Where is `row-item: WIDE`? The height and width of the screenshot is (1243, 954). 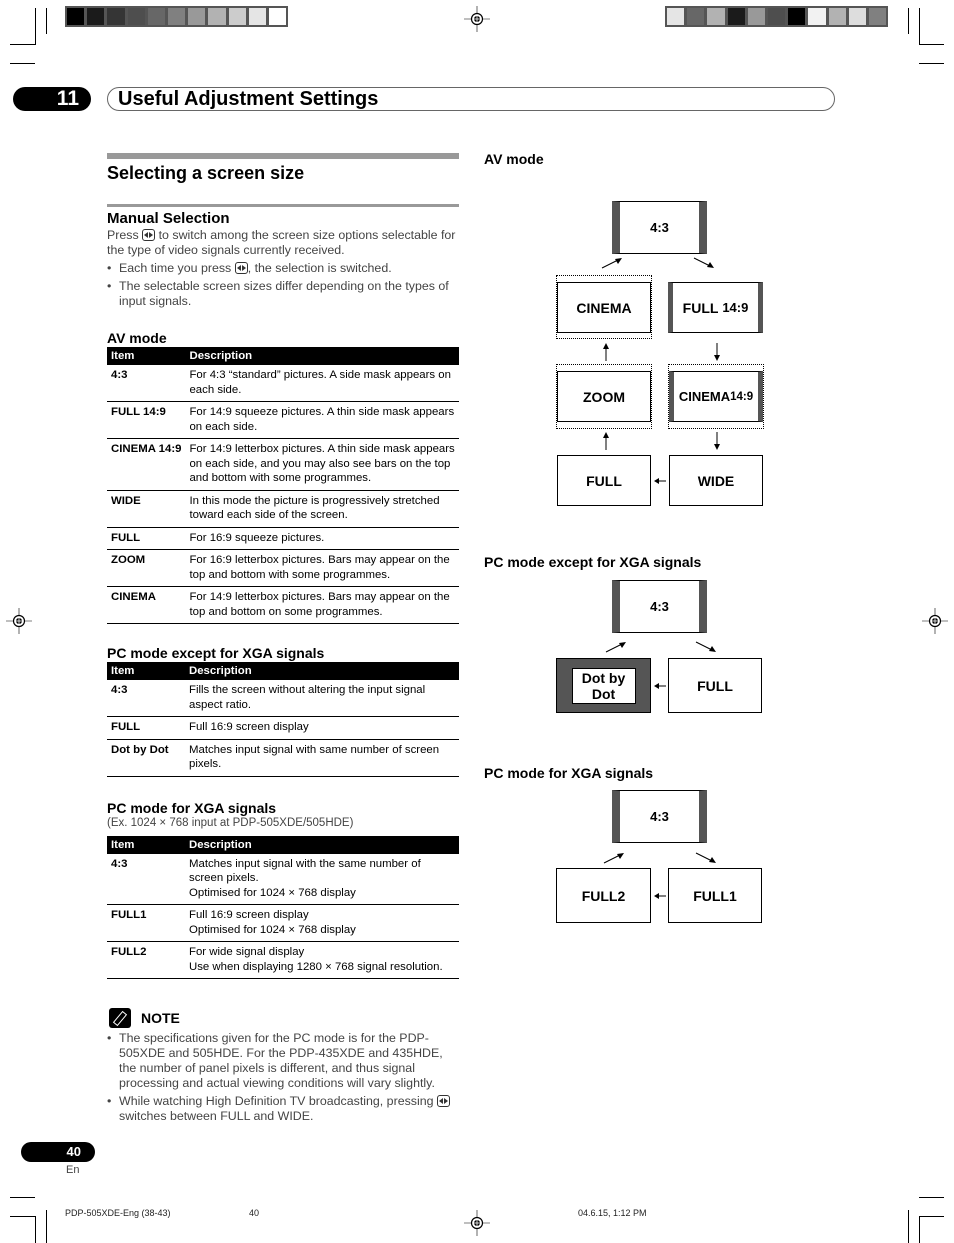 row-item: WIDE is located at coordinates (146, 509).